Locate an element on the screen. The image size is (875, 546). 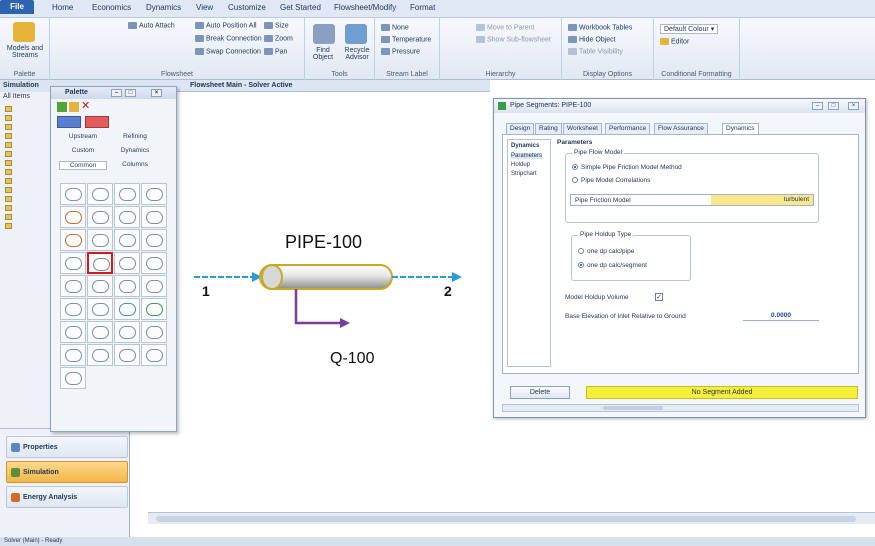
material-stream-icon is located at coordinates (69, 122).